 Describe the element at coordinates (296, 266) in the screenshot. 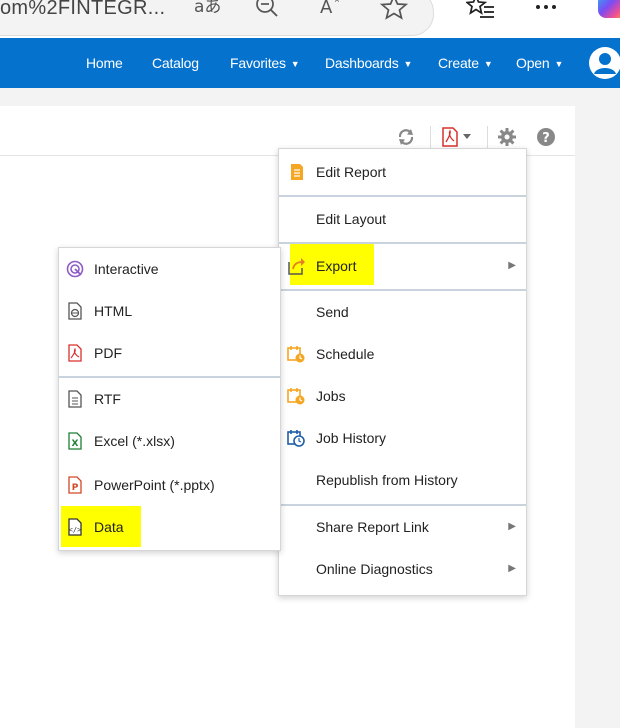

I see `export-icon` at that location.